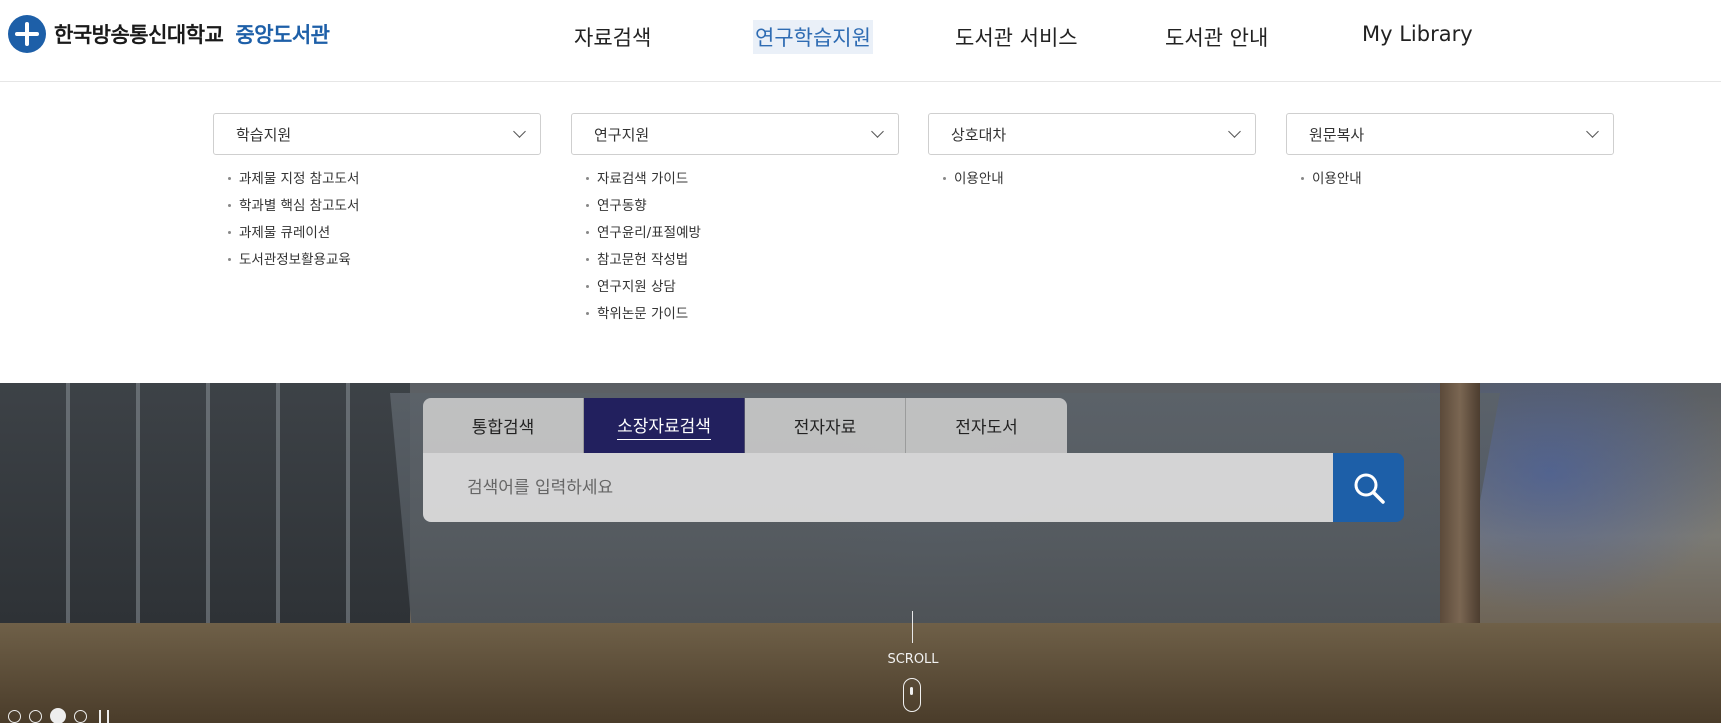 The height and width of the screenshot is (723, 1721). What do you see at coordinates (913, 659) in the screenshot?
I see `scroll-label: SCROLL` at bounding box center [913, 659].